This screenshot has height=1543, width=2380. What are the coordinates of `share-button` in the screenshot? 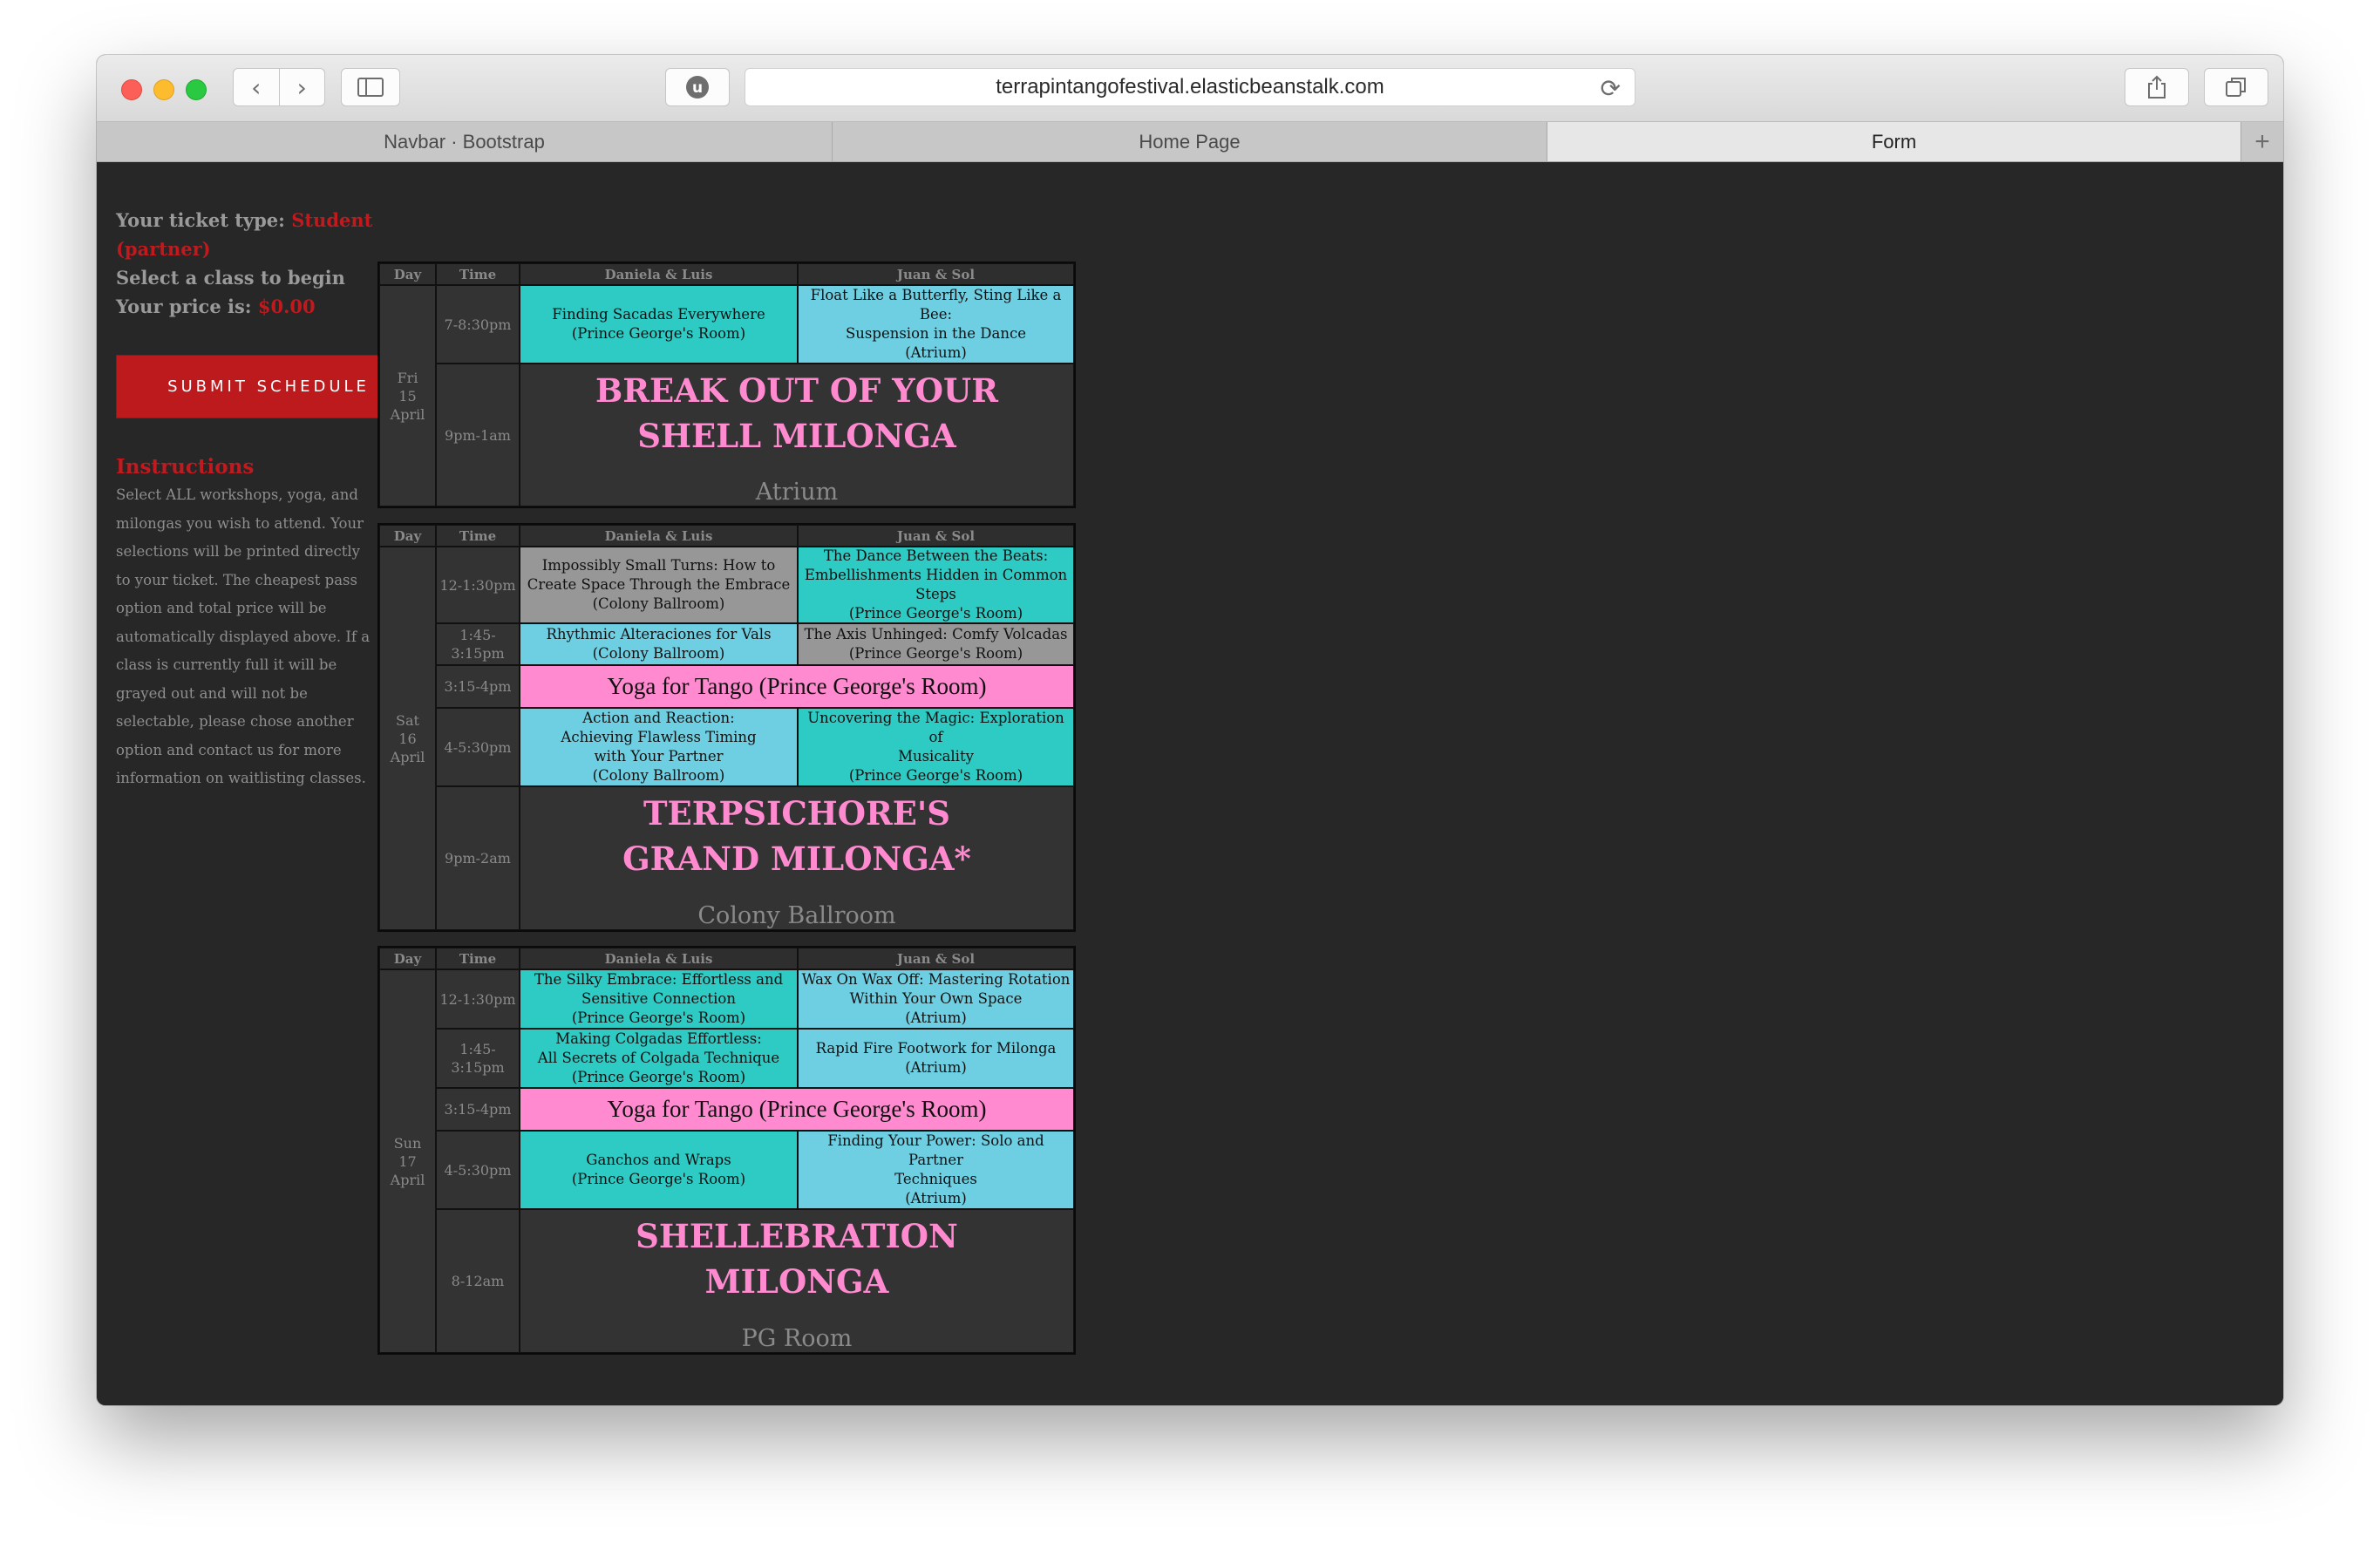 It's located at (2157, 87).